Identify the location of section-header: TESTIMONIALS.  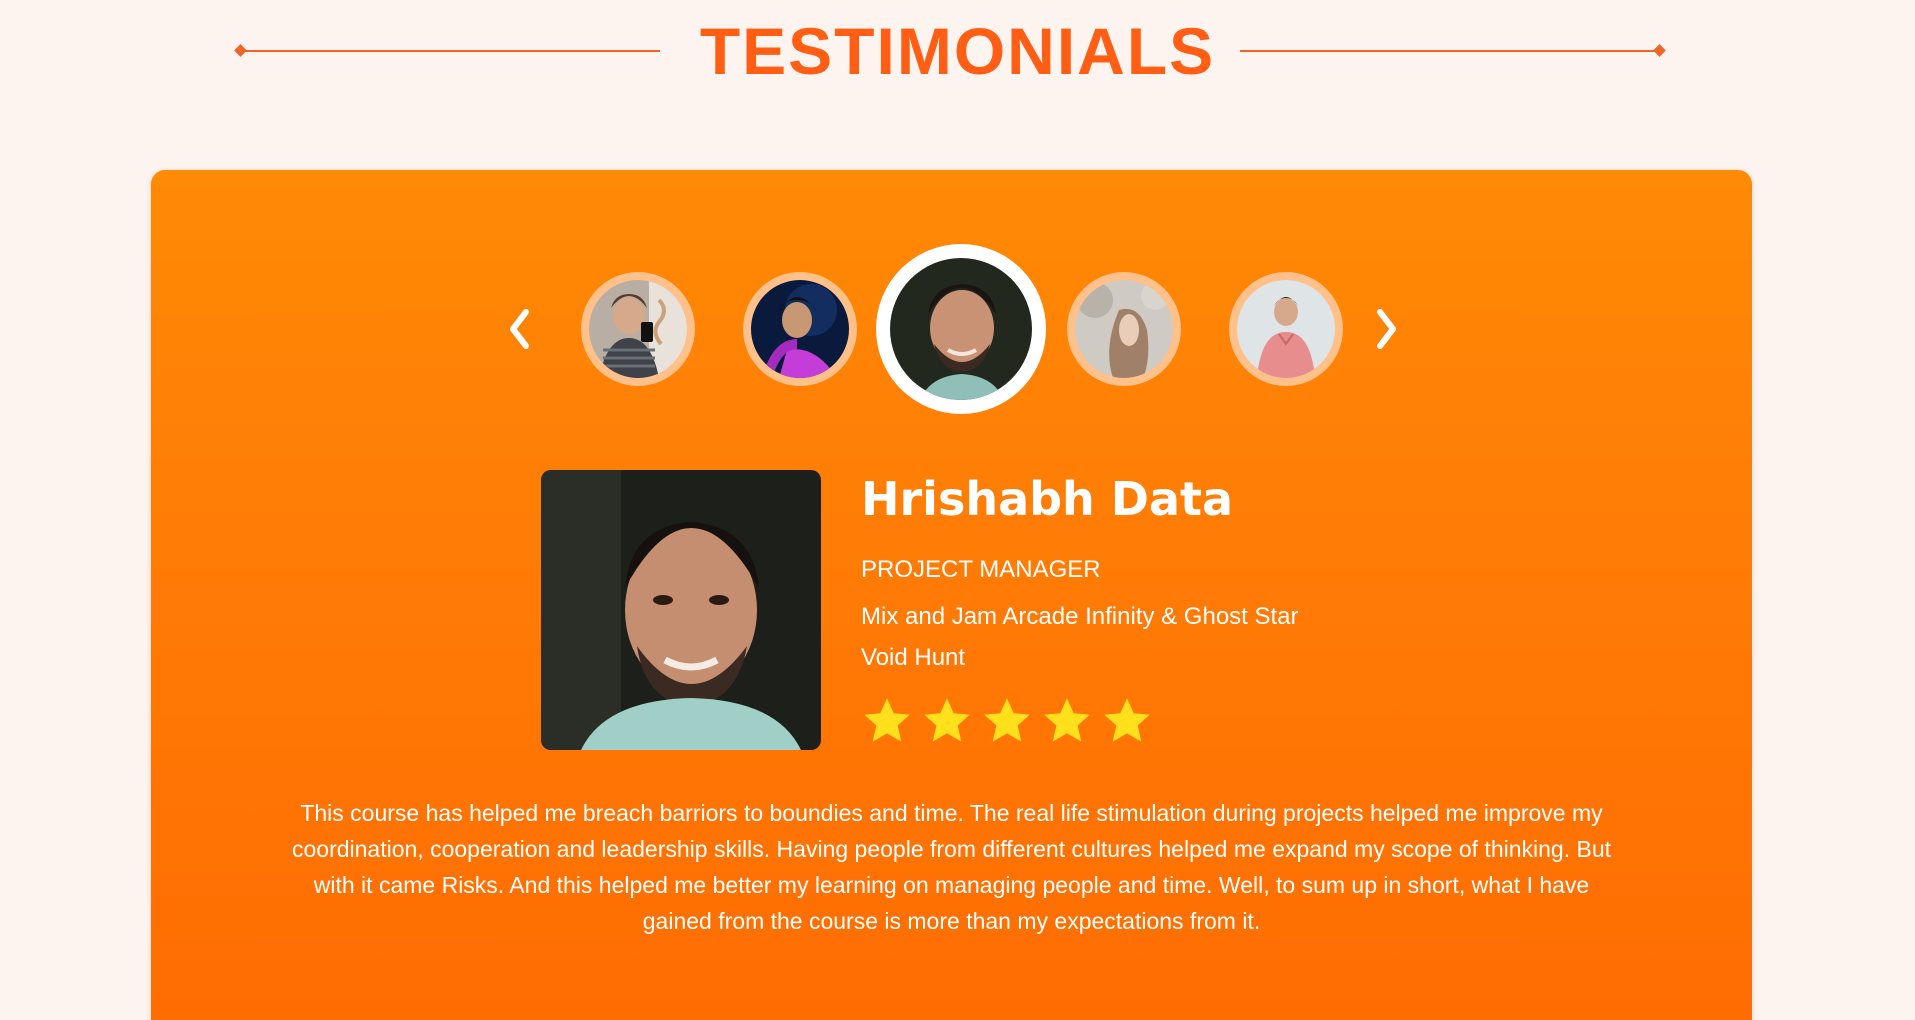
(957, 51).